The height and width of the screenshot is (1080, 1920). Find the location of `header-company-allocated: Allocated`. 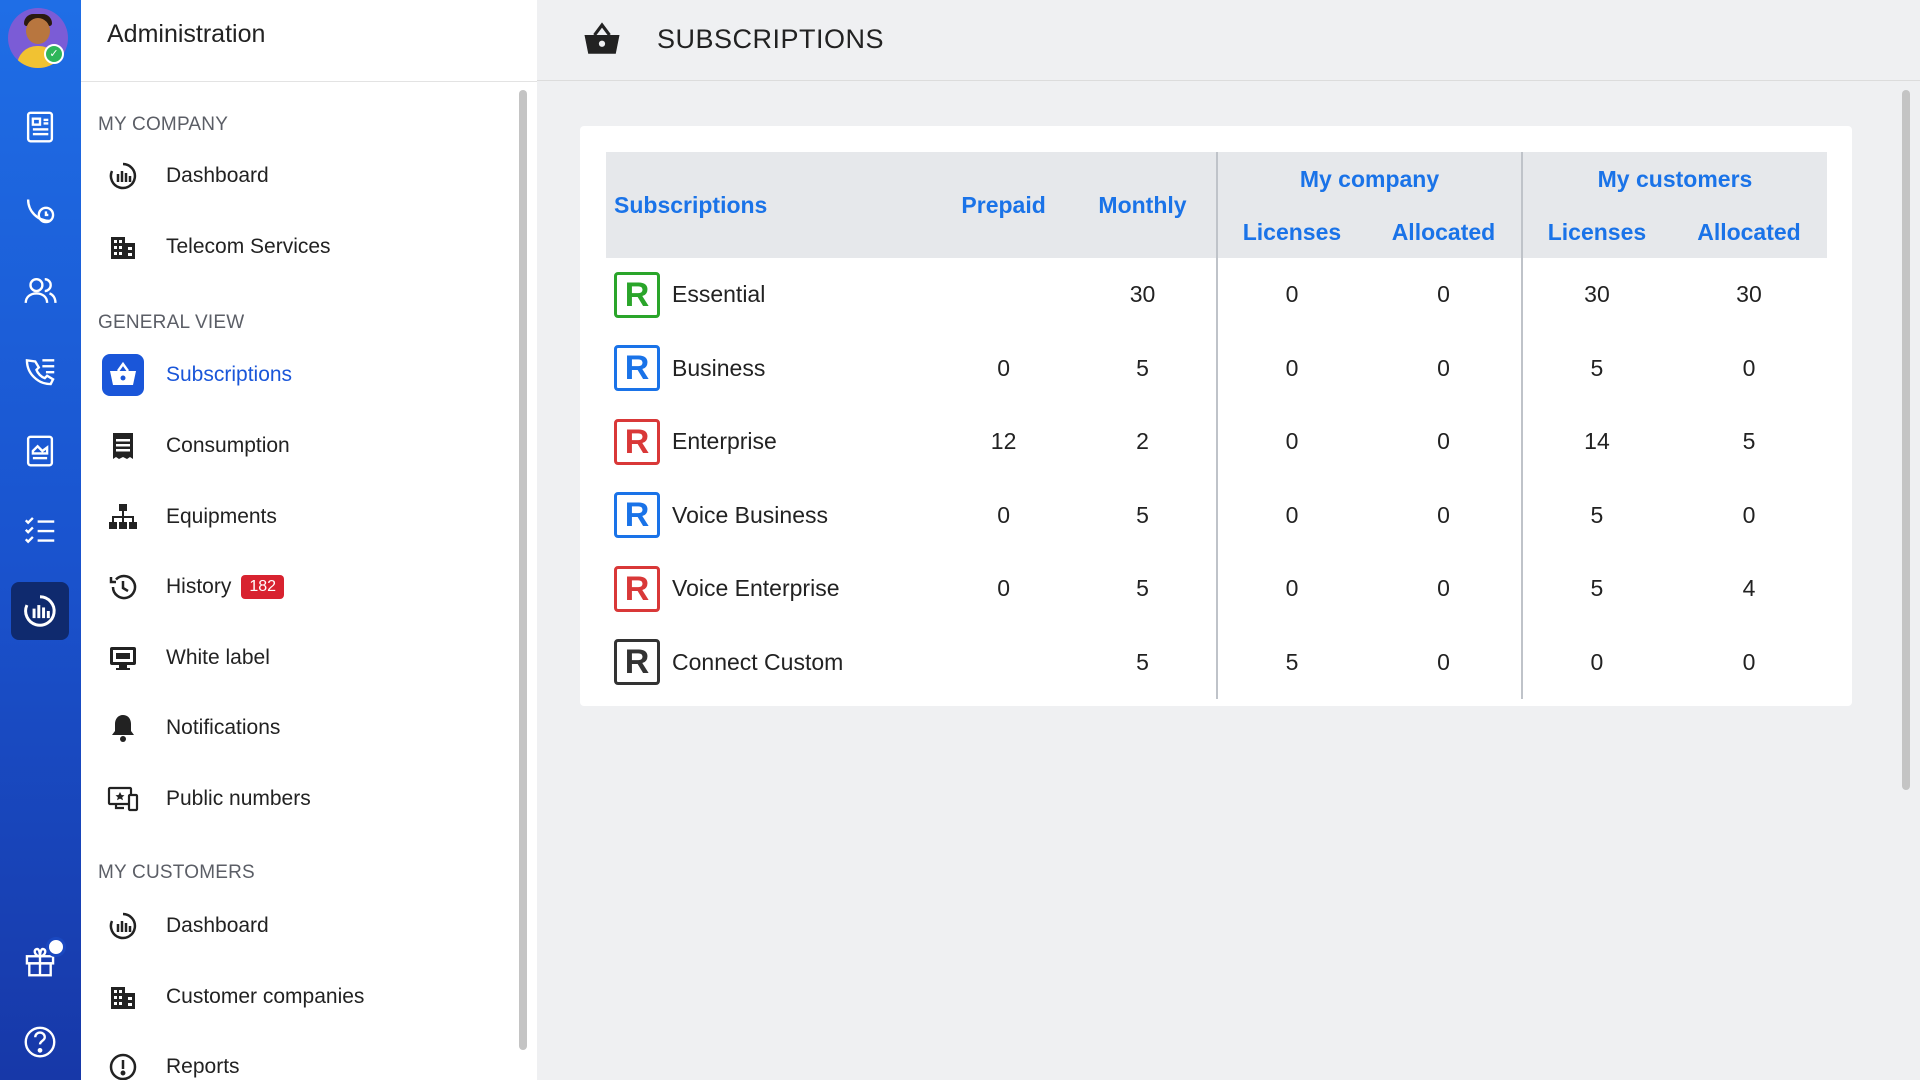

header-company-allocated: Allocated is located at coordinates (1443, 232).